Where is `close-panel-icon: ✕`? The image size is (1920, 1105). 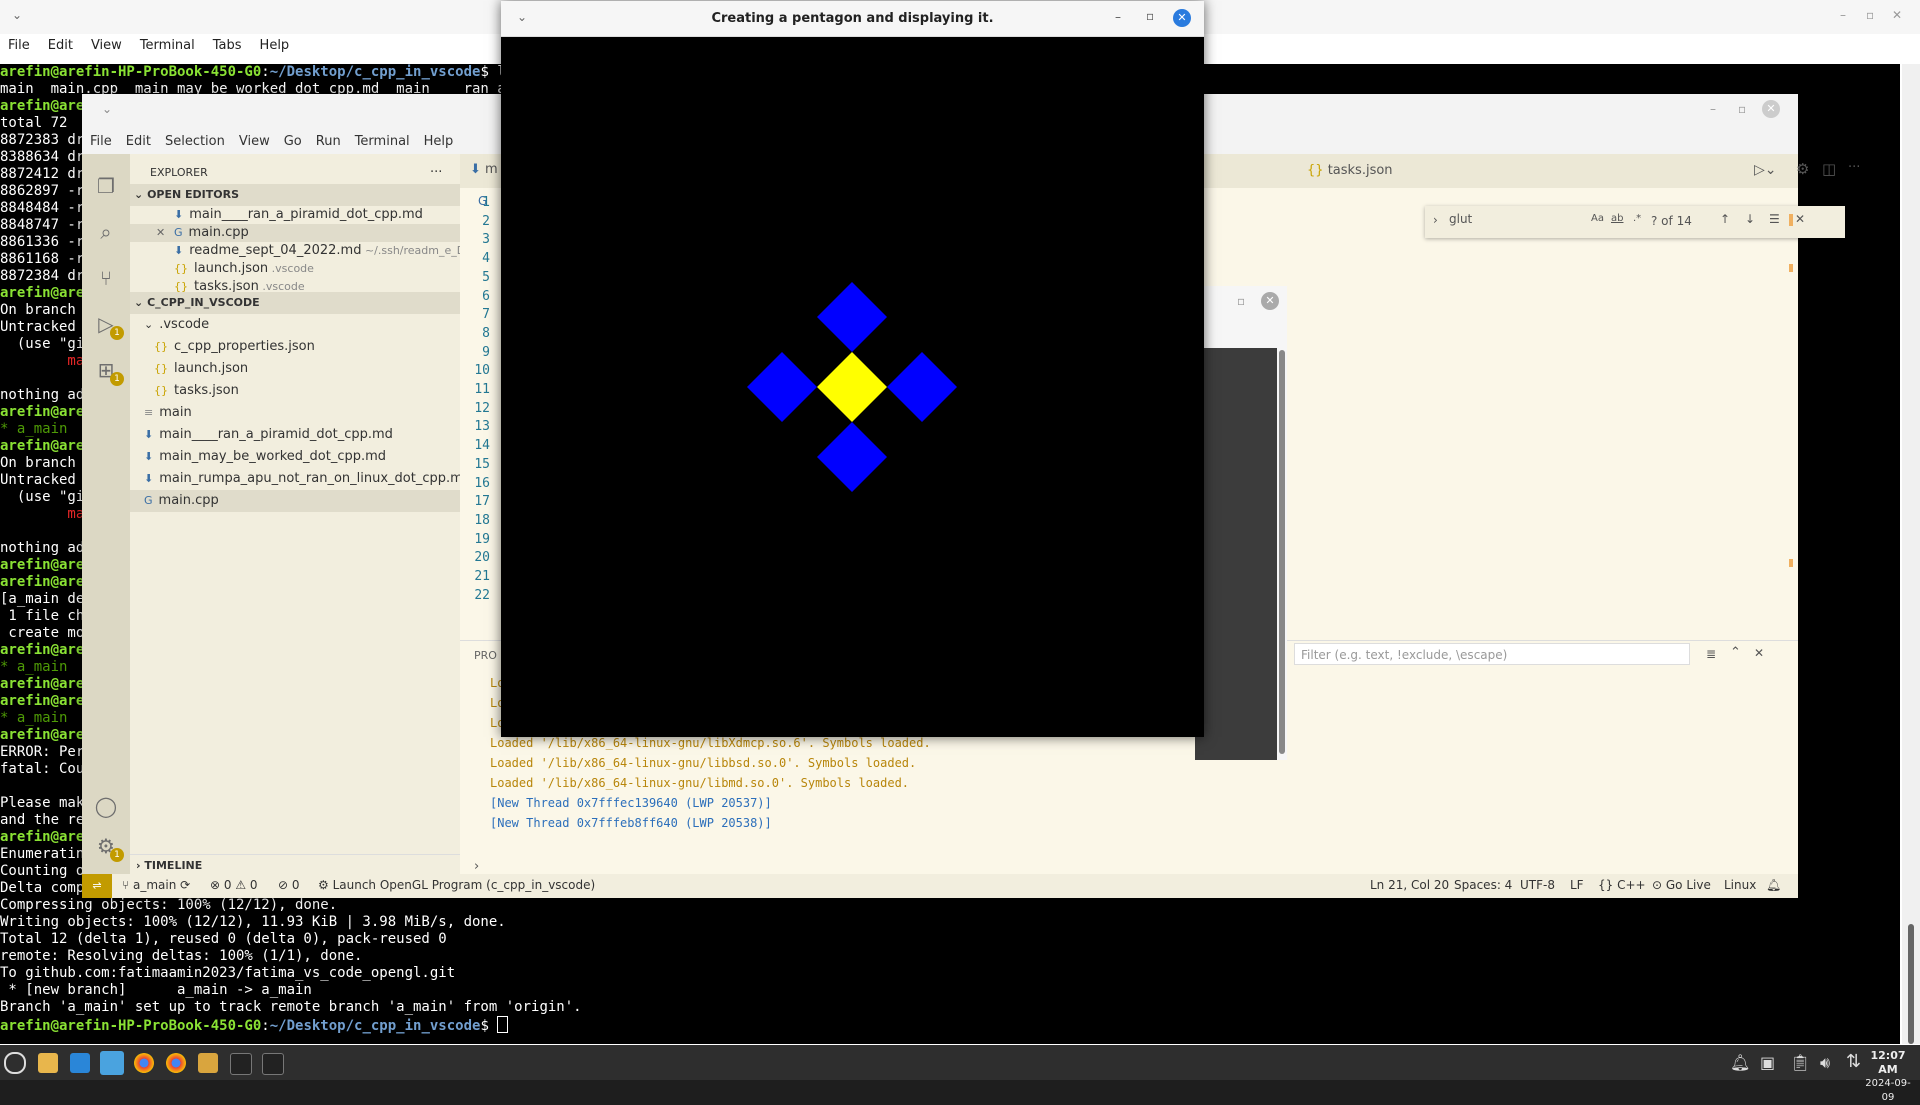
close-panel-icon: ✕ is located at coordinates (1759, 653).